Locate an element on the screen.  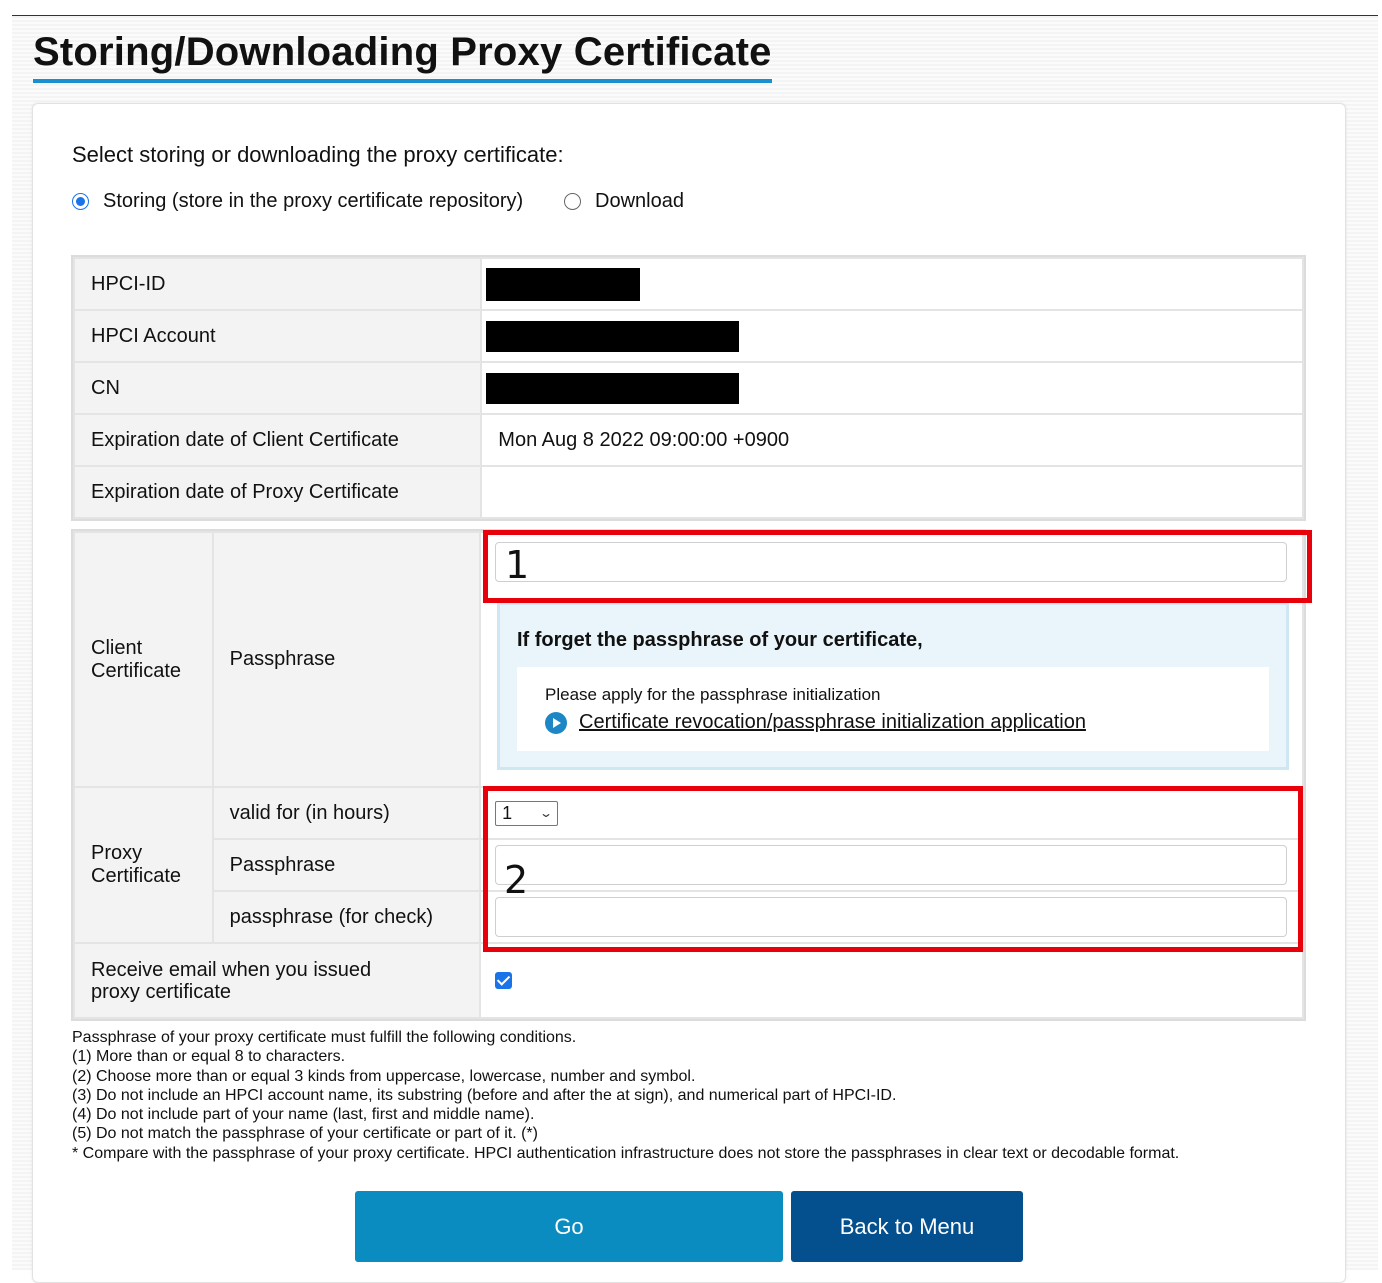
cn-label: CN is located at coordinates (277, 388).